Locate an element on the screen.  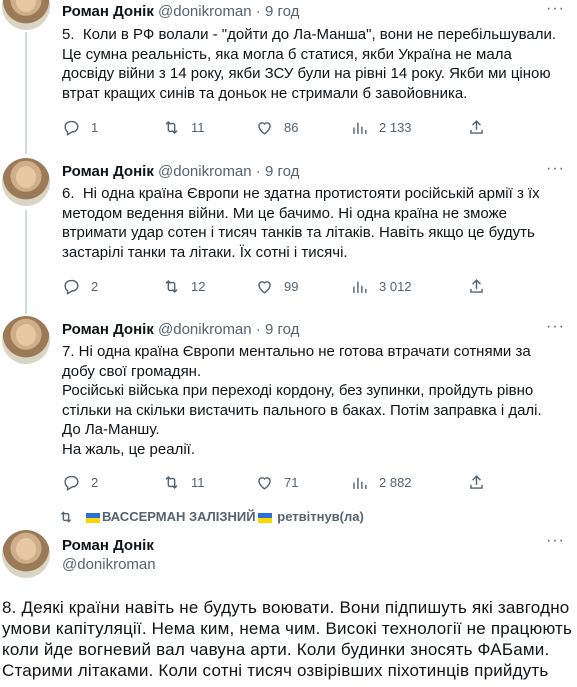
views-count: 3 012 is located at coordinates (395, 286).